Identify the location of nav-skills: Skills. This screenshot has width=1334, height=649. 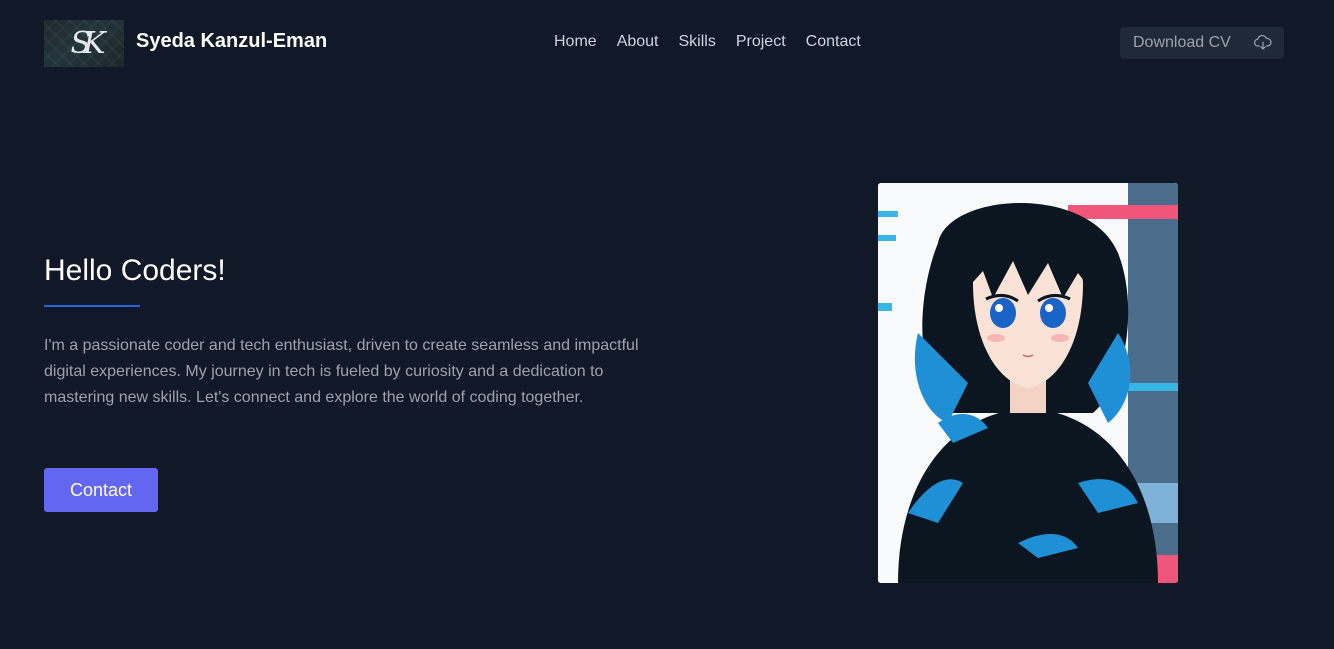
(697, 42).